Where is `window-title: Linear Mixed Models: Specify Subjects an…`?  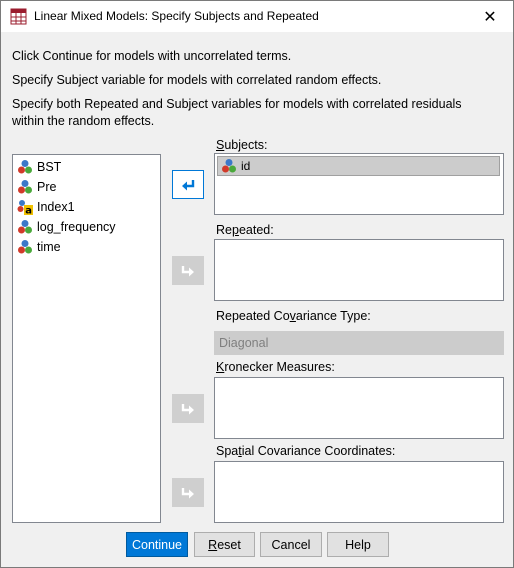
window-title: Linear Mixed Models: Specify Subjects an… is located at coordinates (176, 16).